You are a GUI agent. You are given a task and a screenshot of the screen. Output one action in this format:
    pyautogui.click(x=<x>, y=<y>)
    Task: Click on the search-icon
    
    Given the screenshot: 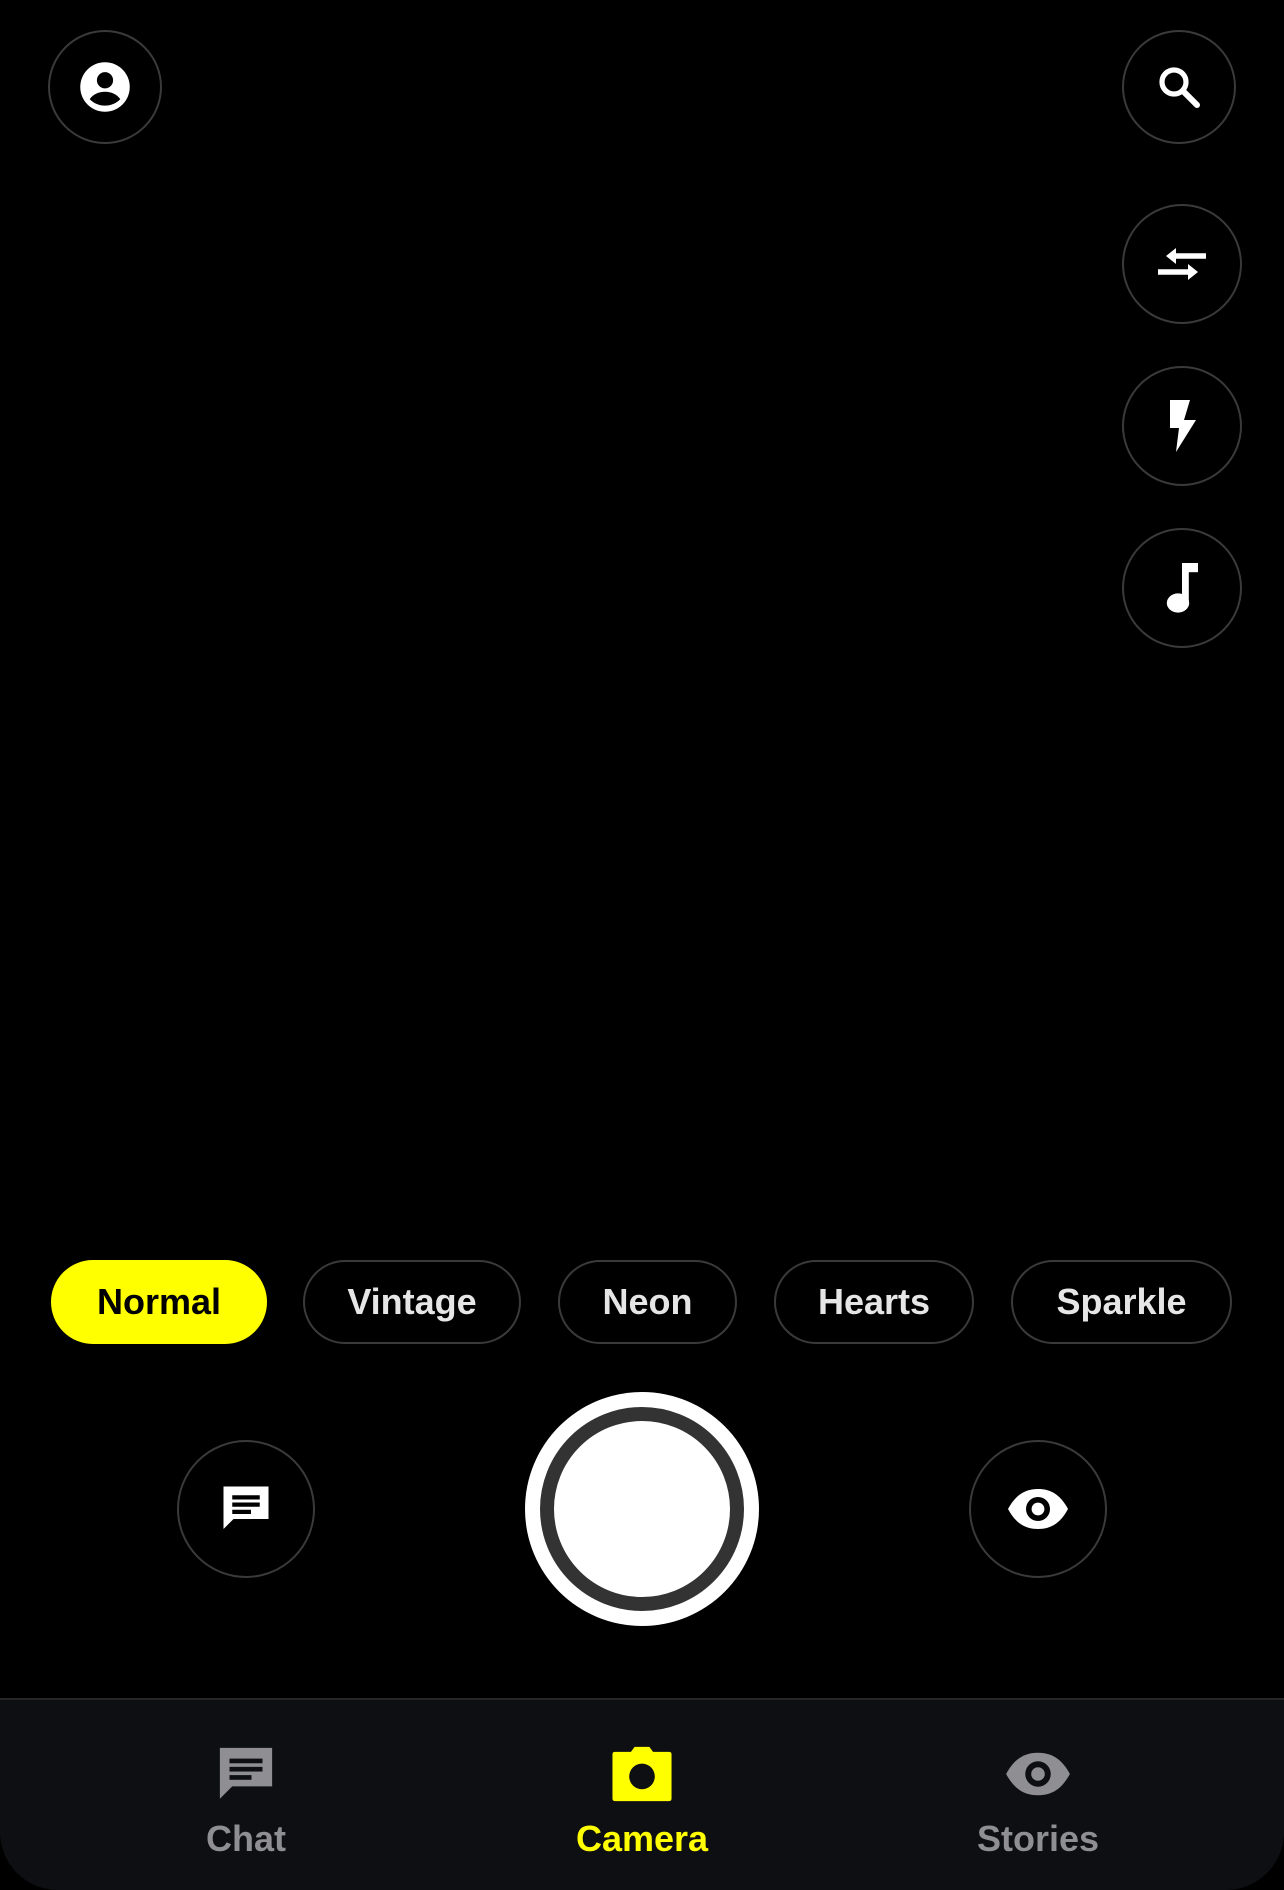 What is the action you would take?
    pyautogui.click(x=1179, y=87)
    